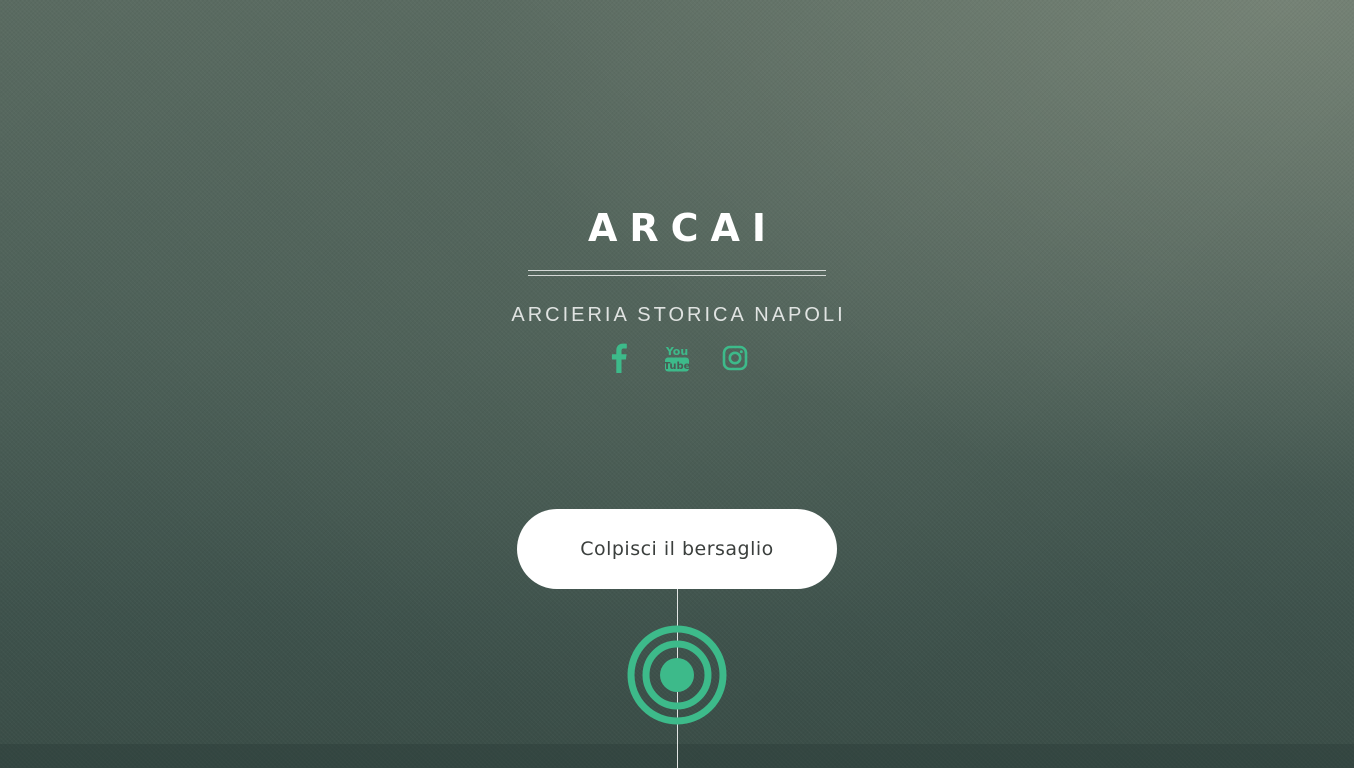 Image resolution: width=1354 pixels, height=768 pixels. Describe the element at coordinates (677, 270) in the screenshot. I see `title-divider-top` at that location.